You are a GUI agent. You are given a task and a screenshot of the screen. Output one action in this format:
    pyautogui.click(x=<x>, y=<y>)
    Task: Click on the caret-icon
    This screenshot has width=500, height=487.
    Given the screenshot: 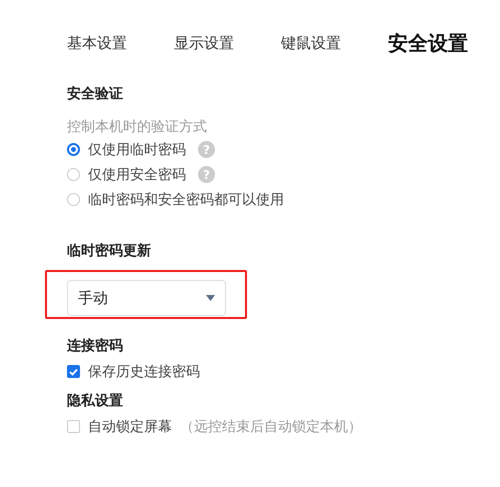 What is the action you would take?
    pyautogui.click(x=210, y=298)
    